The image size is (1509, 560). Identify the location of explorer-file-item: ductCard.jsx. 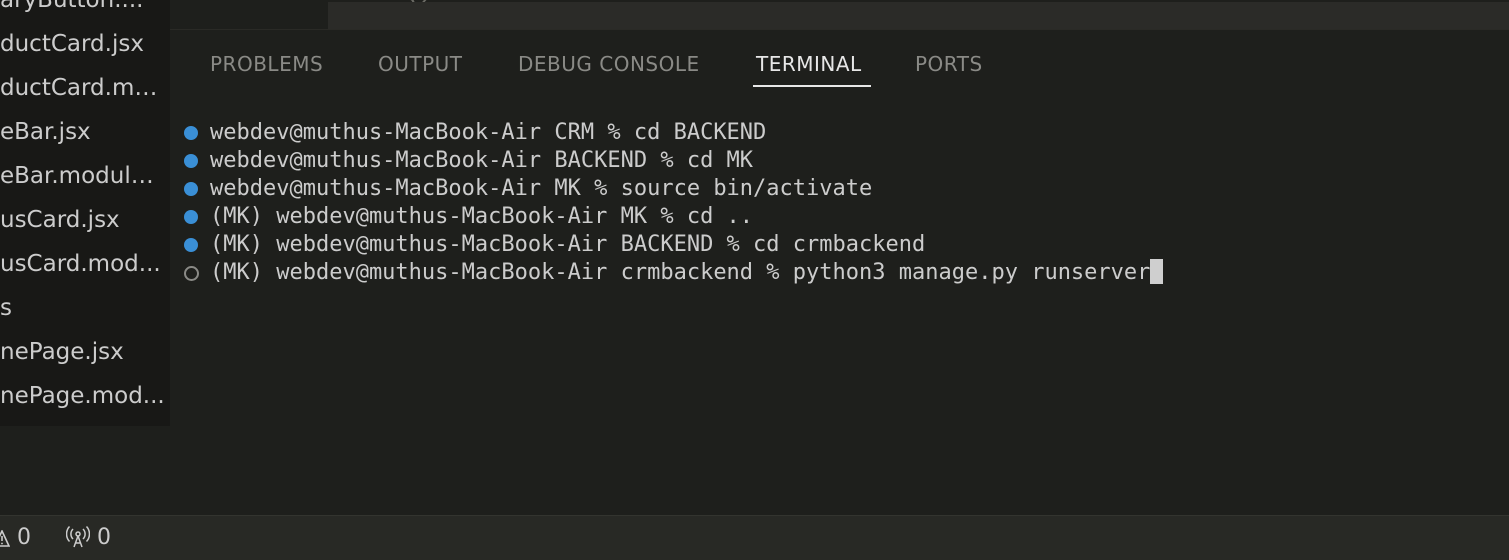
(85, 44).